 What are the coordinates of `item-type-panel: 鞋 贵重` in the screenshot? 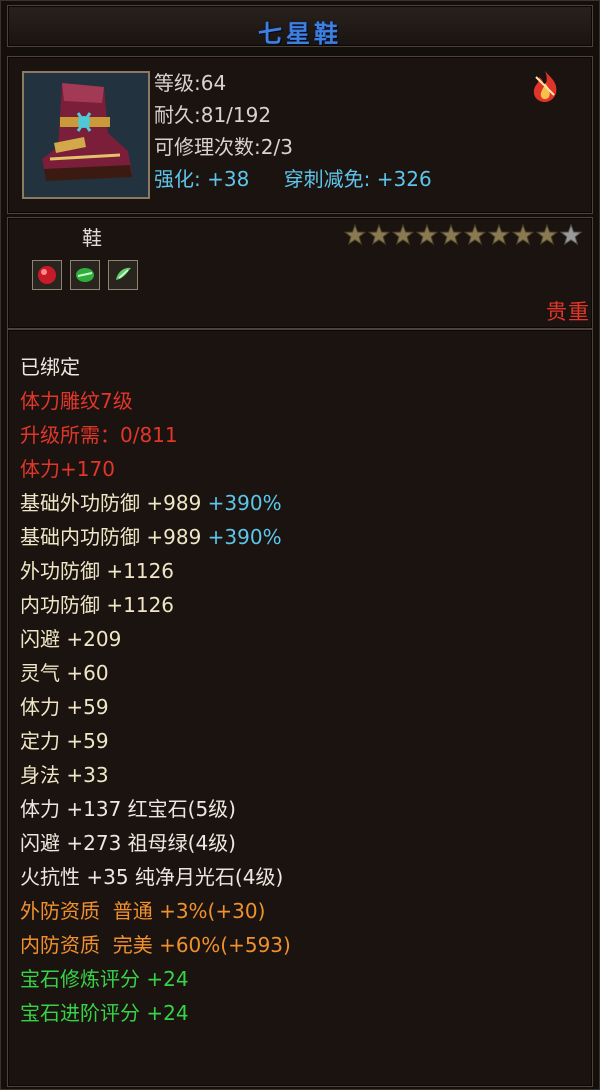 It's located at (300, 273).